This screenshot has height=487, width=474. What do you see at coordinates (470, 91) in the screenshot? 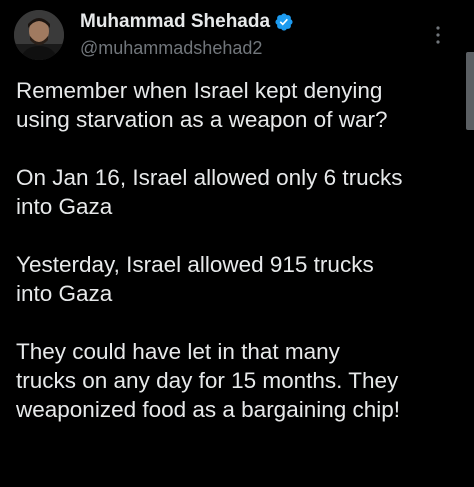
I see `scrollbar-thumb` at bounding box center [470, 91].